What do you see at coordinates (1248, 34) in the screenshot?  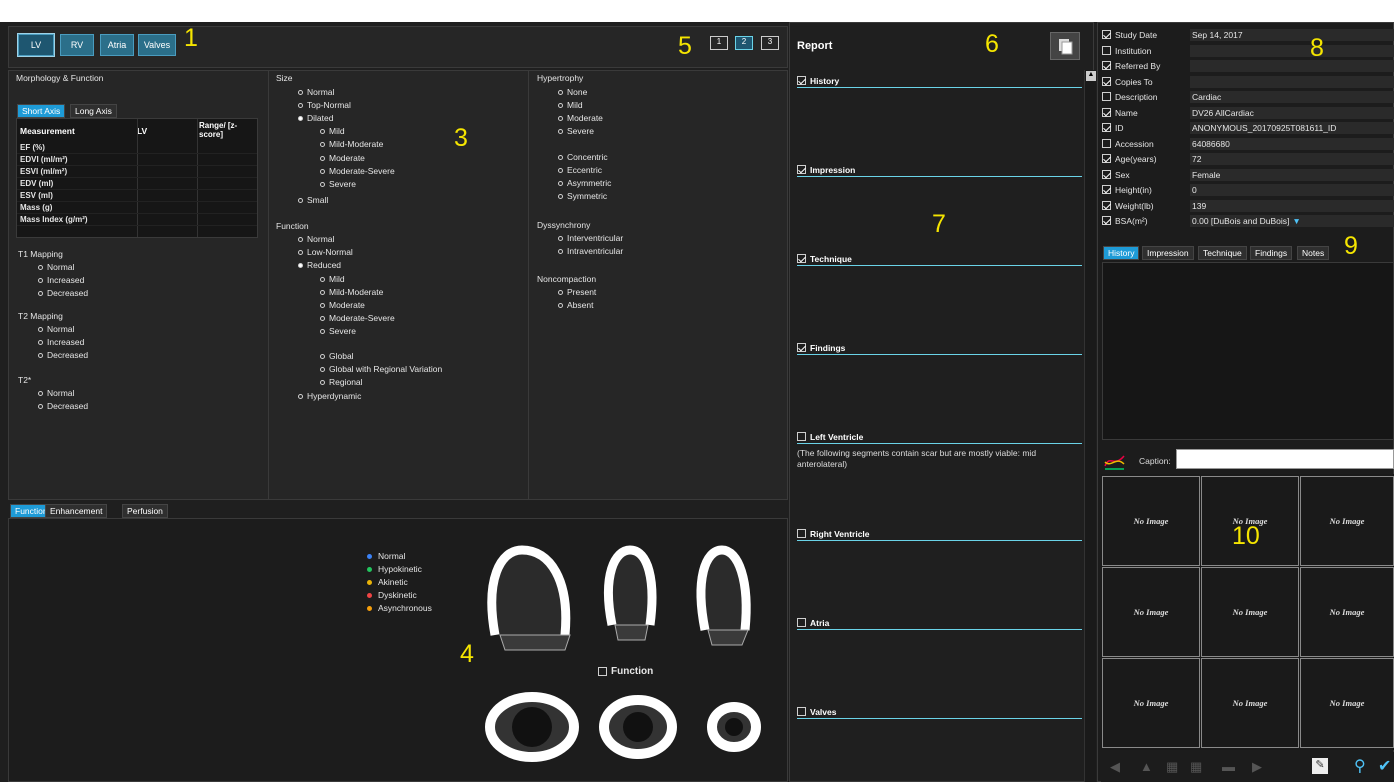 I see `info-study-date: Study Date Sep 14, 2017` at bounding box center [1248, 34].